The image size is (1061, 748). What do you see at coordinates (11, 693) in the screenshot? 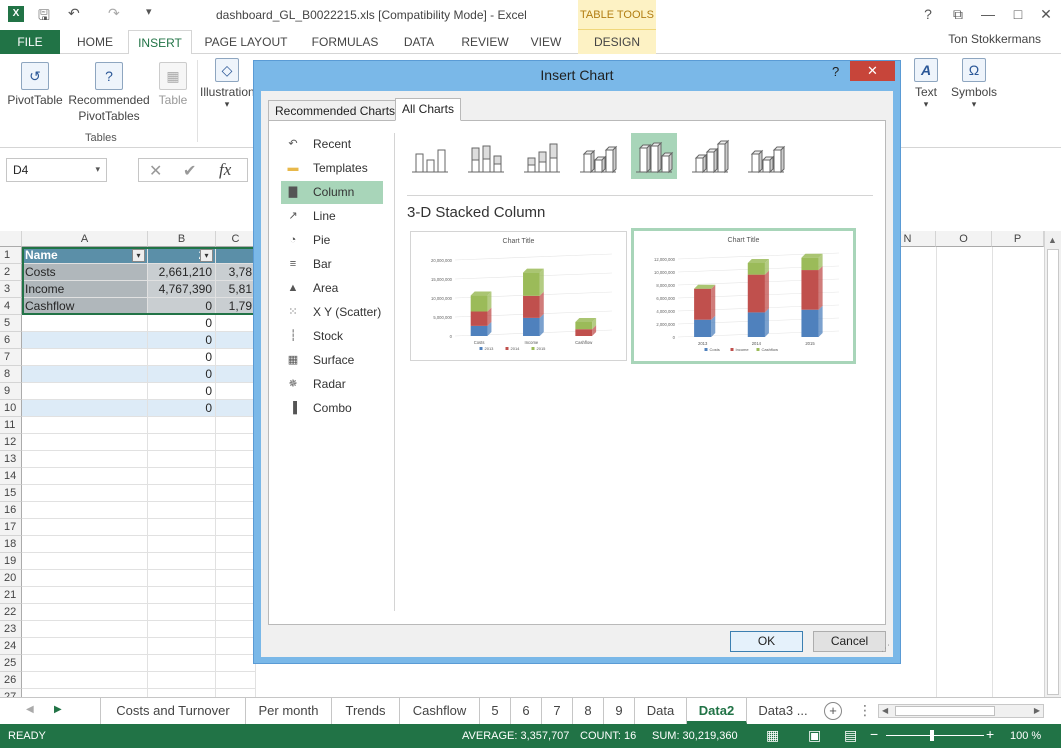
I see `row-header: 27` at bounding box center [11, 693].